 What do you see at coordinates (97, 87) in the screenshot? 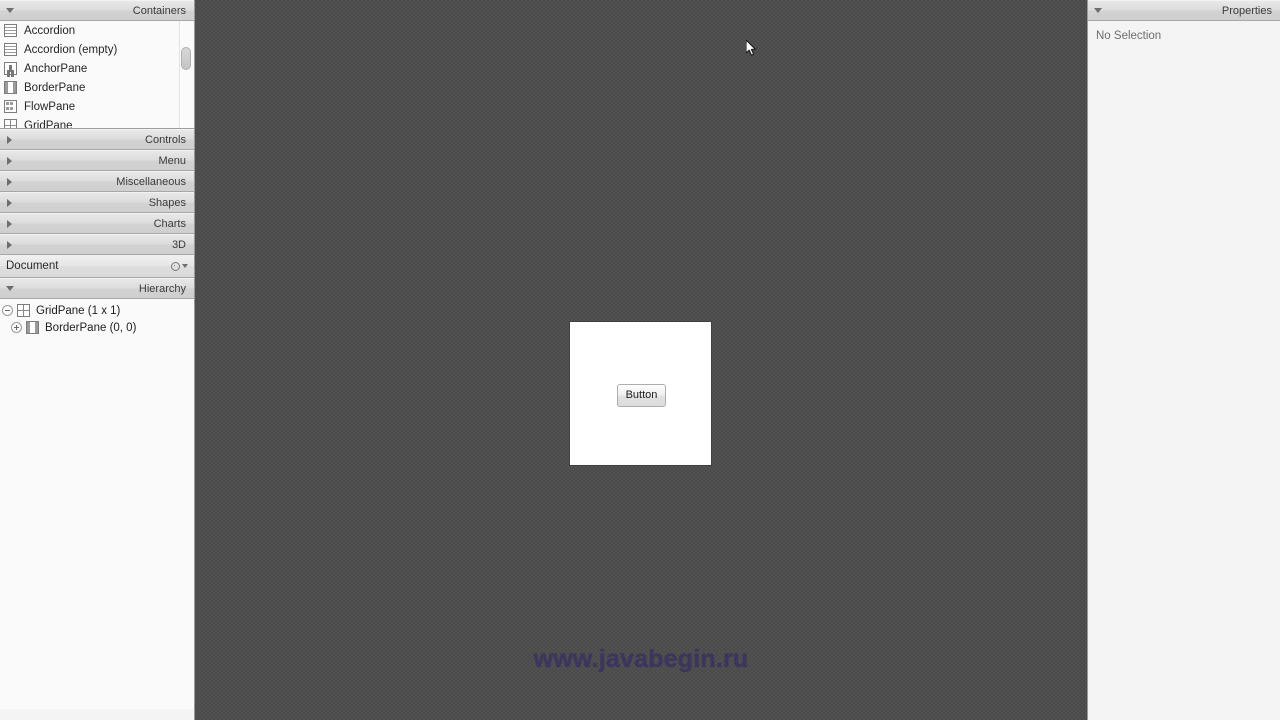
I see `list-item: BorderPane` at bounding box center [97, 87].